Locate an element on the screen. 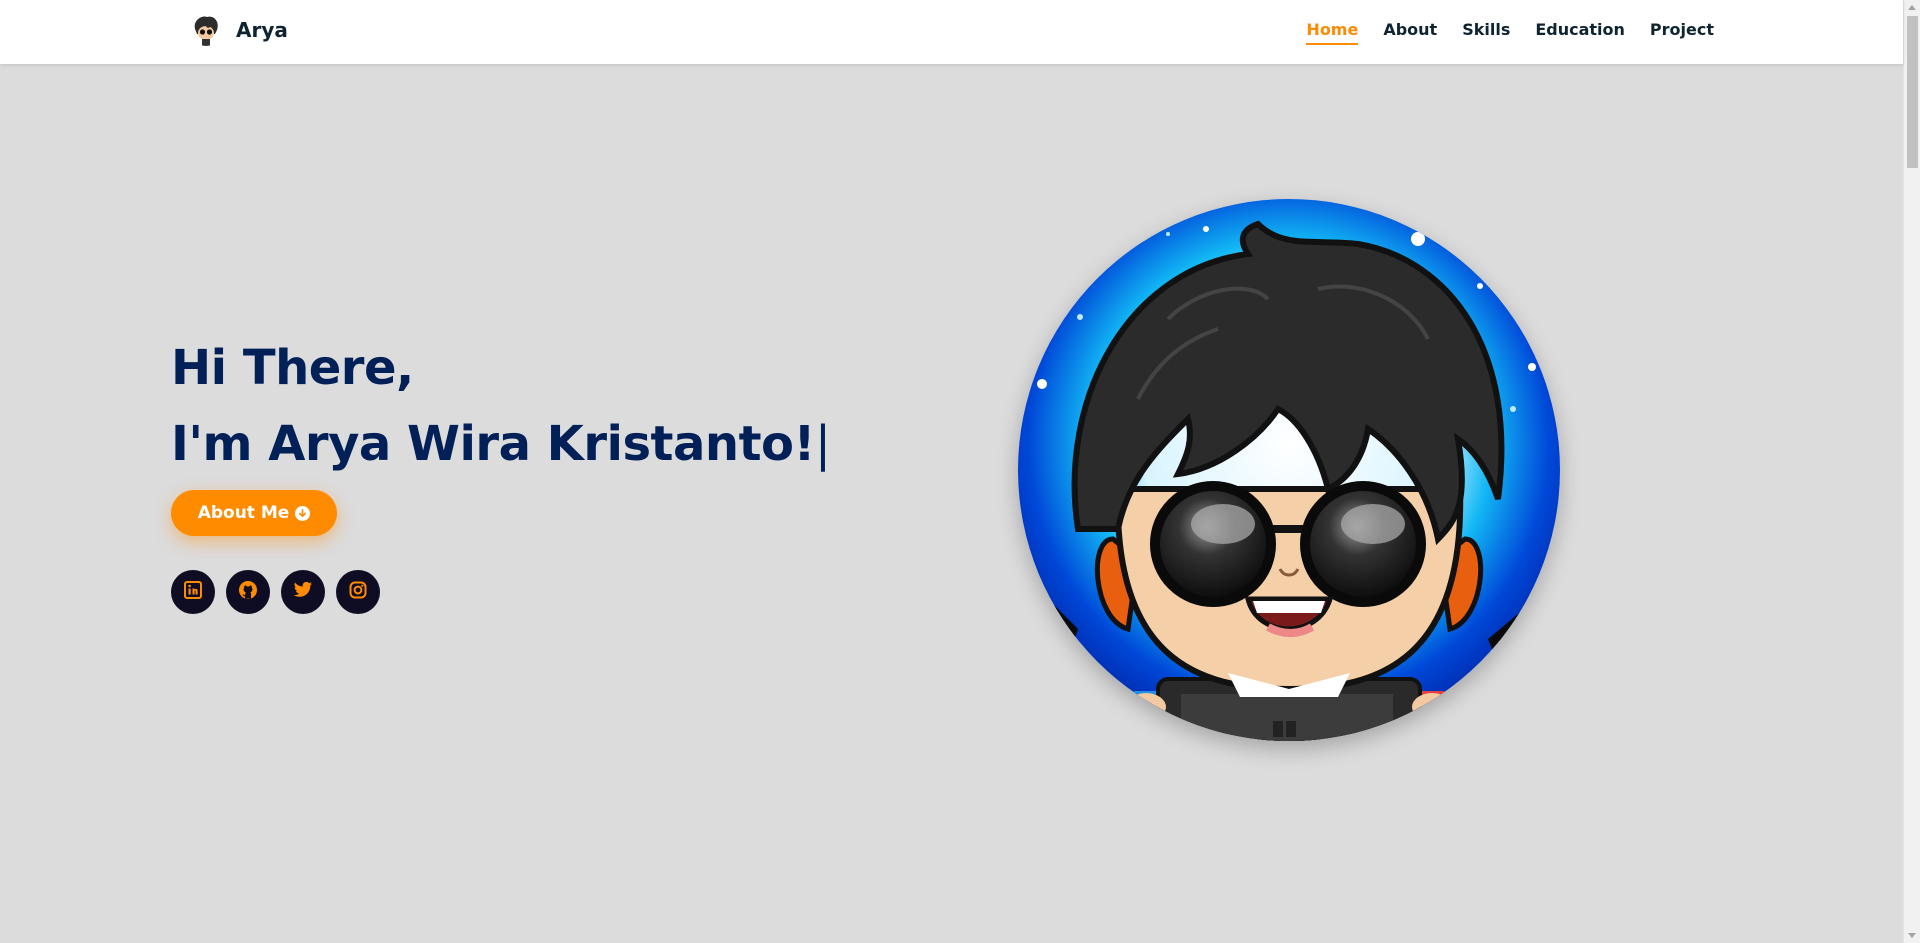  nav-about: About is located at coordinates (1410, 32).